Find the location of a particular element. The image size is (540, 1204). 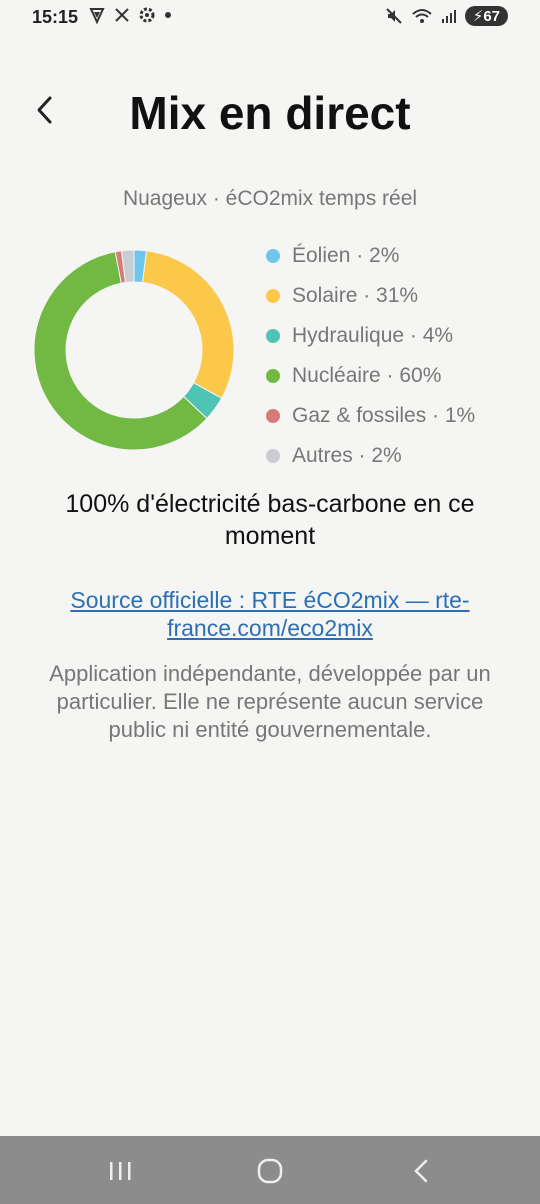

legend-item: Éolien · 2% is located at coordinates (370, 256).